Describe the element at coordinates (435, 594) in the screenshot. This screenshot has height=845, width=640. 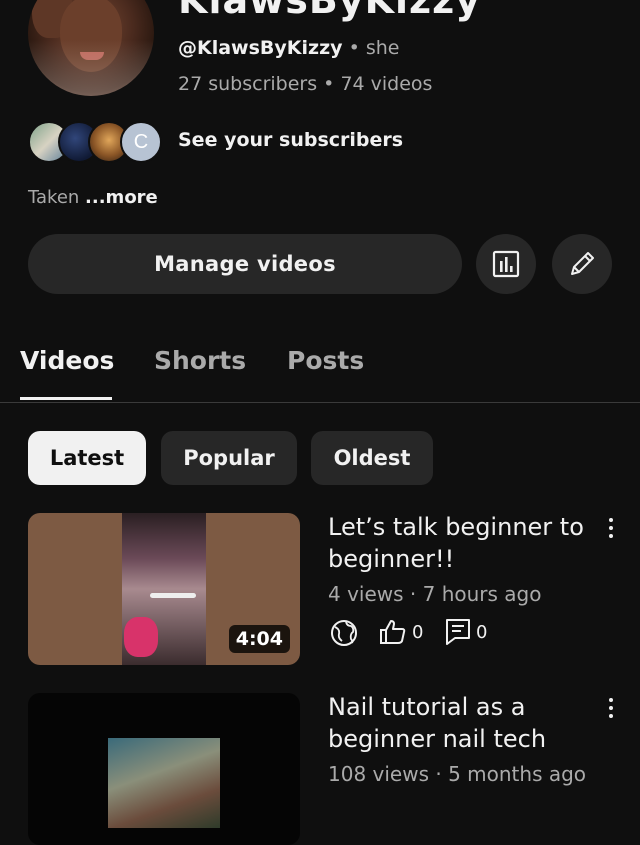
I see `video-meta: 4 views · 7 hours ago` at that location.